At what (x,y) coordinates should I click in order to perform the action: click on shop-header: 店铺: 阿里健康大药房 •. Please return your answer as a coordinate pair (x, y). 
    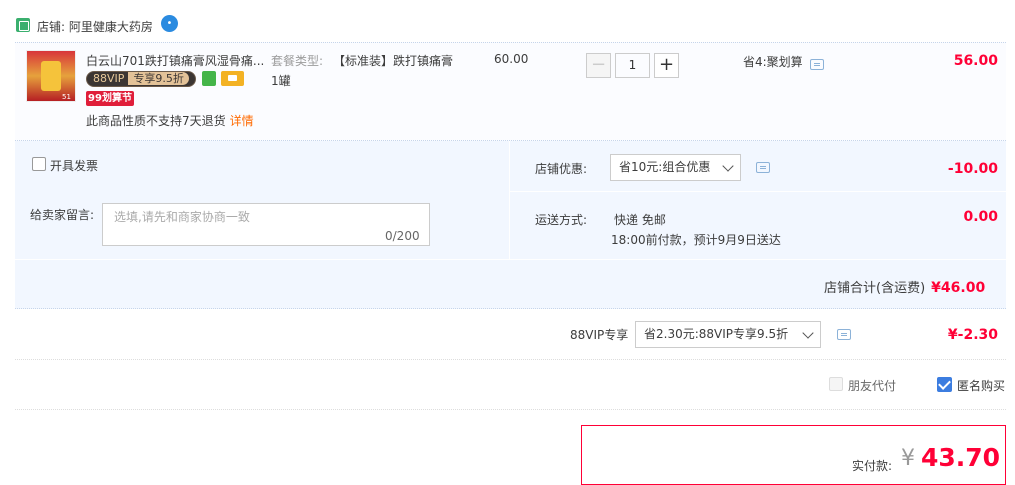
    Looking at the image, I should click on (507, 21).